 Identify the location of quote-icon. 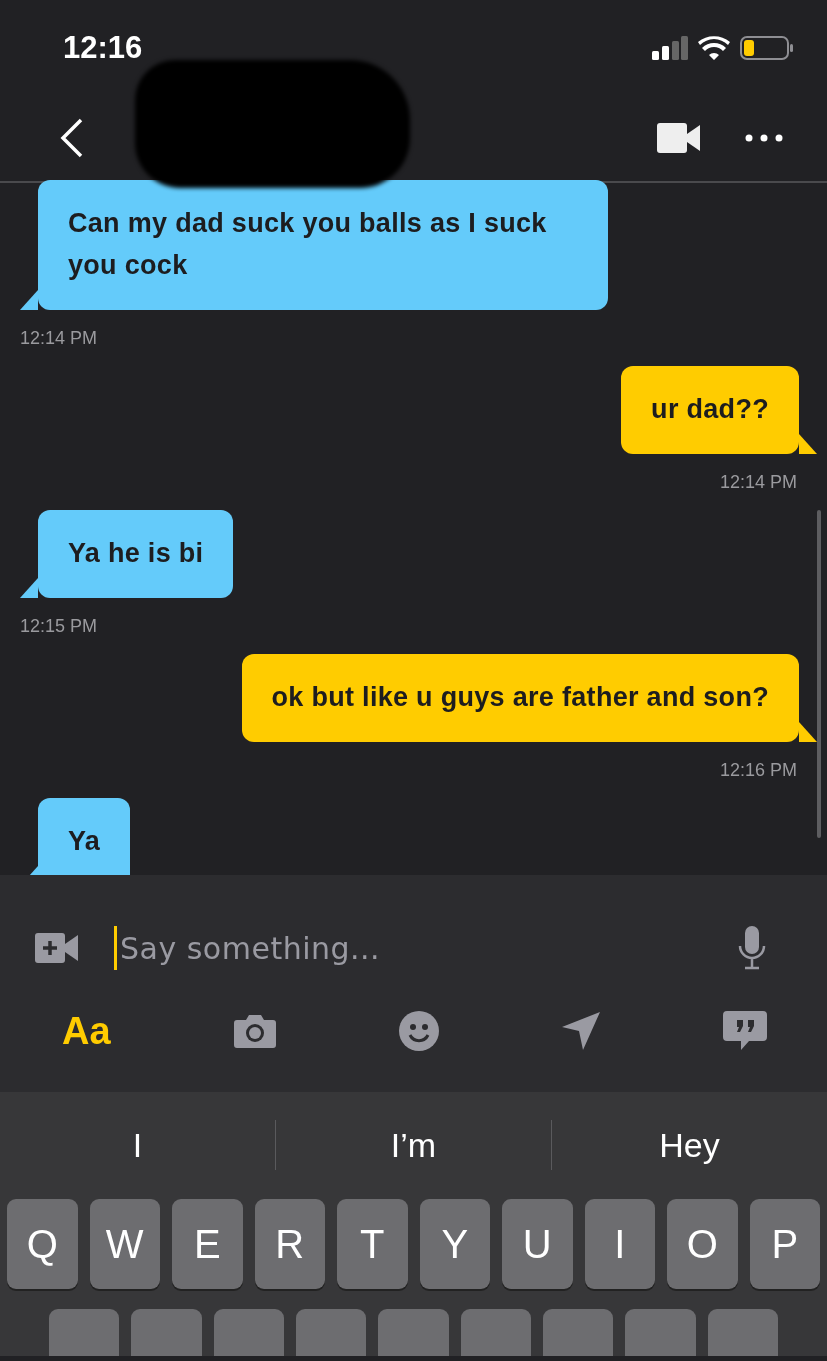
(744, 1031).